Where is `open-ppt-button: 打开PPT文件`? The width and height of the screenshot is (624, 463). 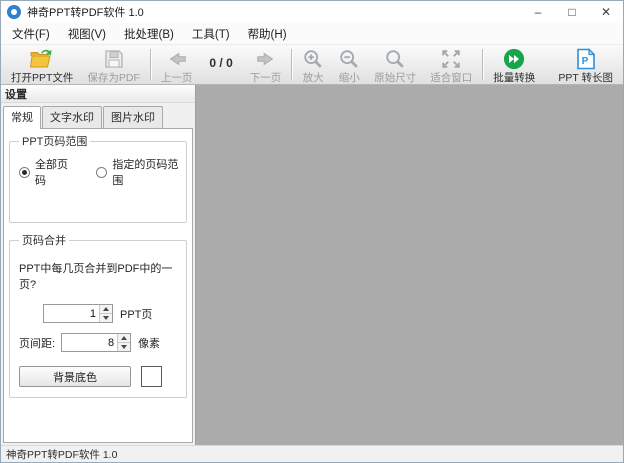 open-ppt-button: 打开PPT文件 is located at coordinates (42, 64).